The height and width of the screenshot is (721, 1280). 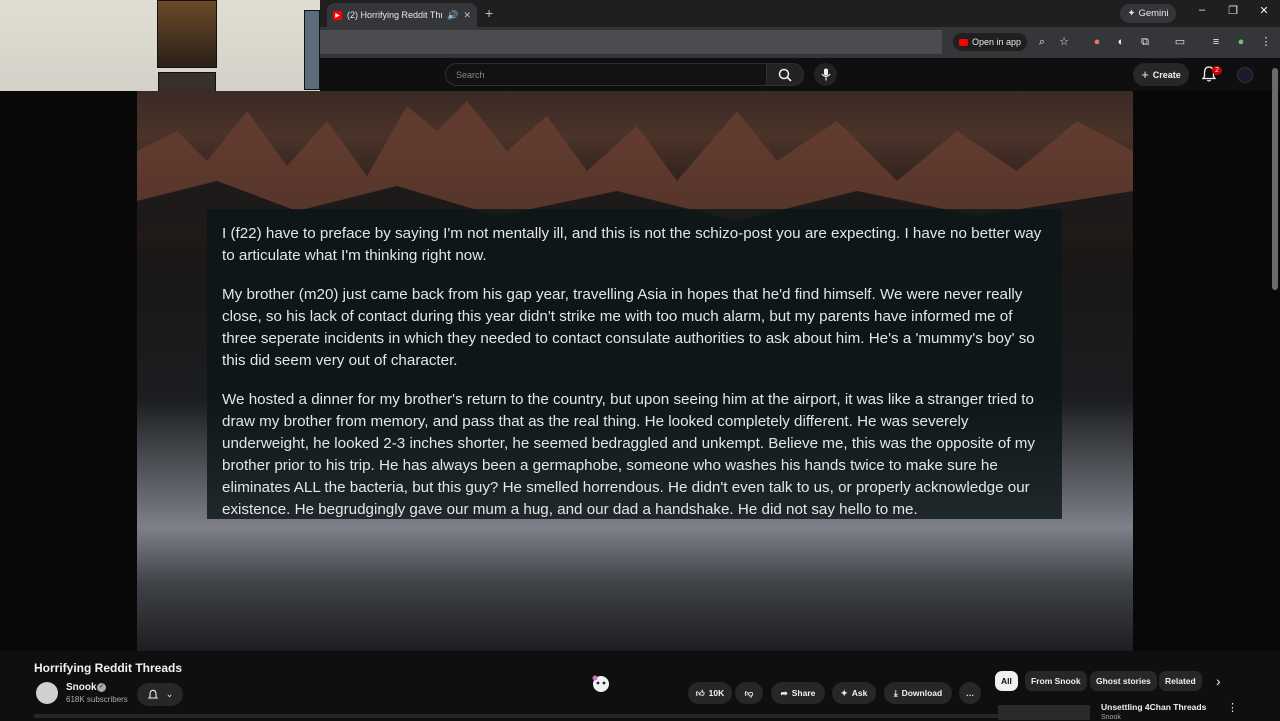 What do you see at coordinates (47, 693) in the screenshot?
I see `channel-avatar` at bounding box center [47, 693].